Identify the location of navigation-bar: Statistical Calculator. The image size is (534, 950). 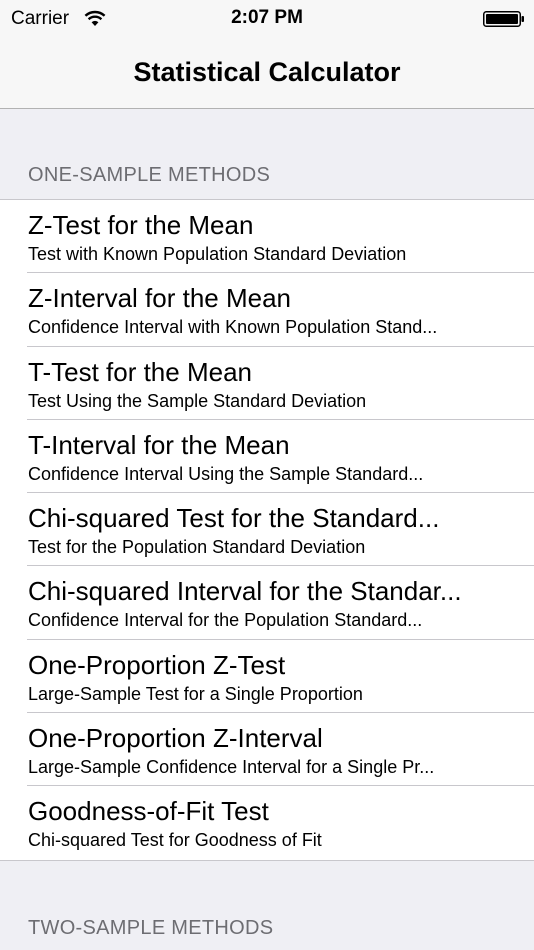
(267, 73).